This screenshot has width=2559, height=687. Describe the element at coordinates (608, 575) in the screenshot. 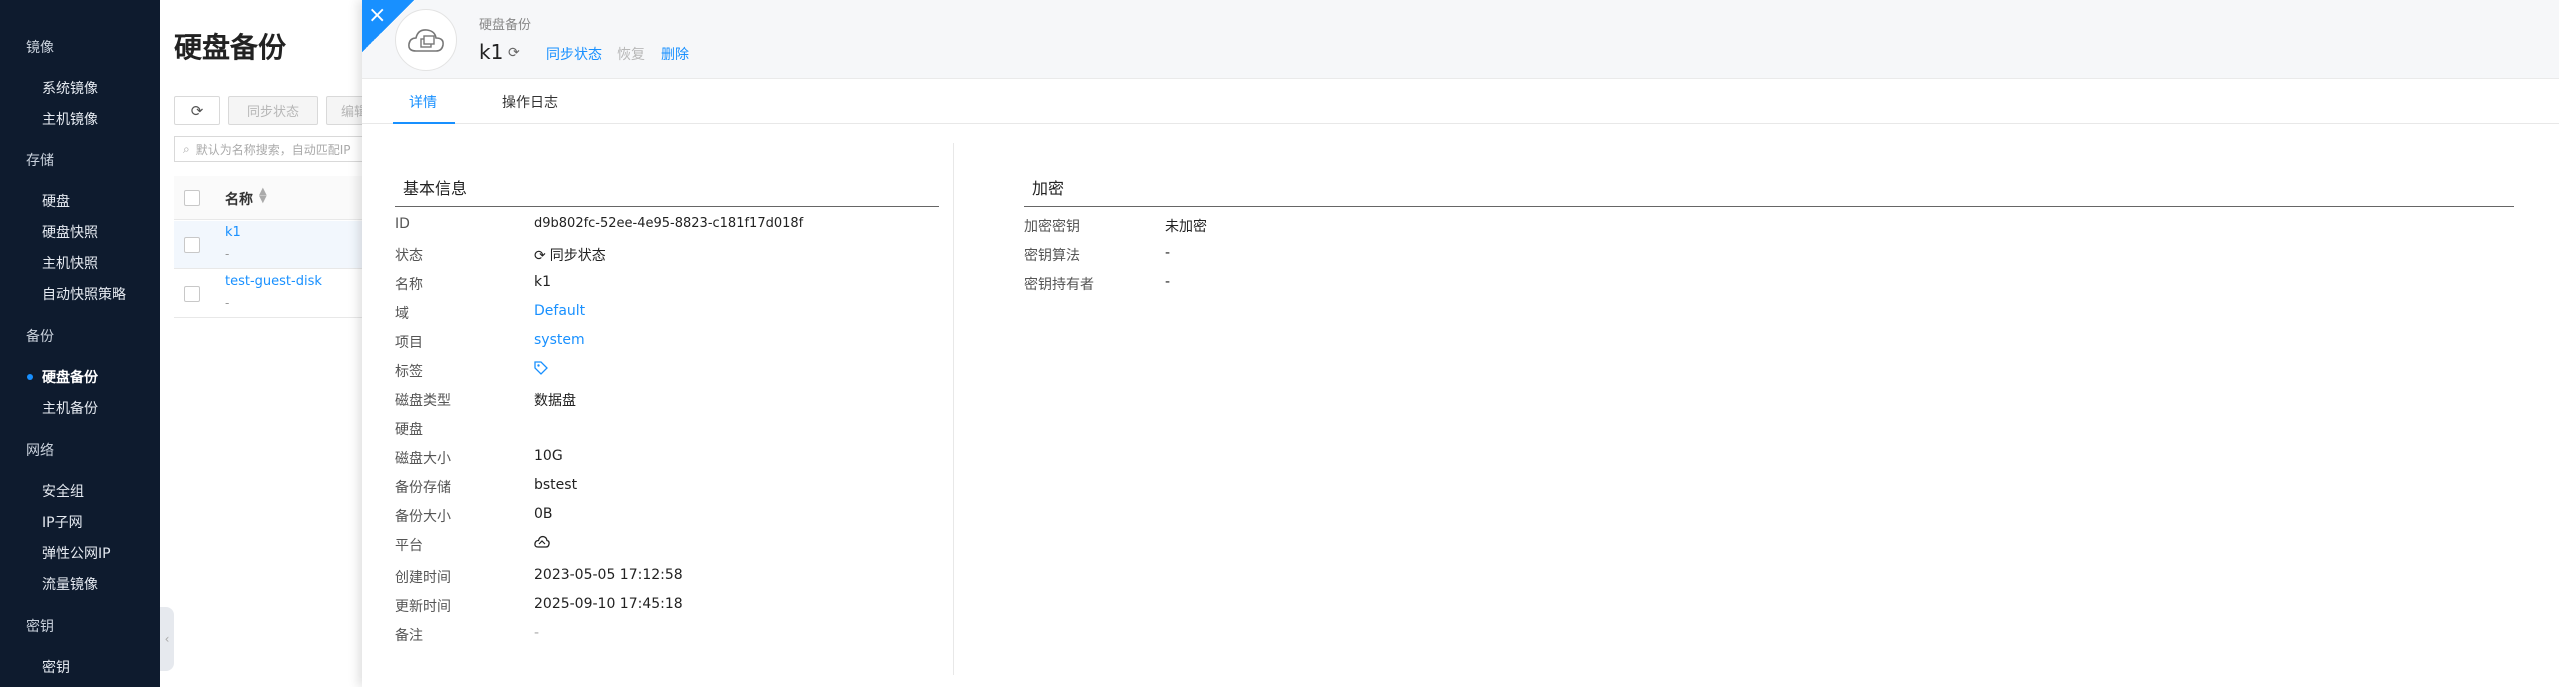

I see `created-value: 2023-05-05 17:12:58` at that location.